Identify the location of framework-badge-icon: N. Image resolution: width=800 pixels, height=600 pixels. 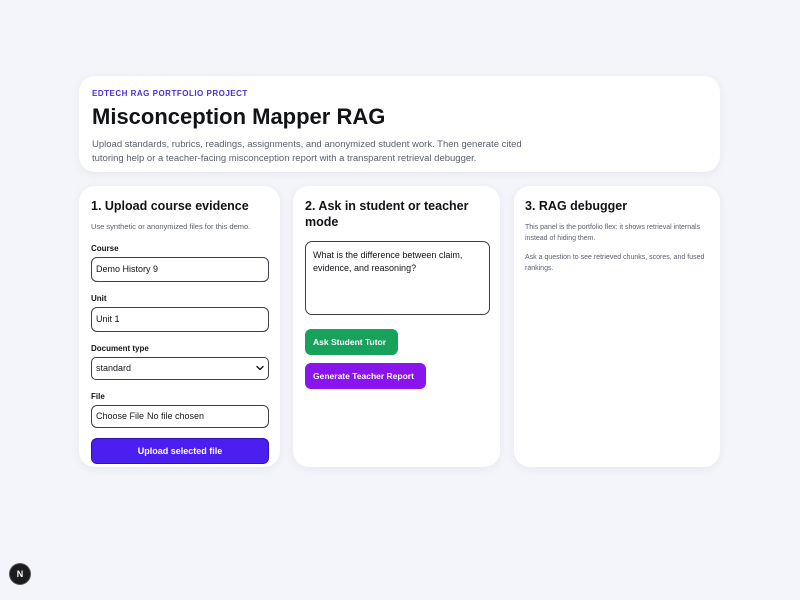
(20, 574).